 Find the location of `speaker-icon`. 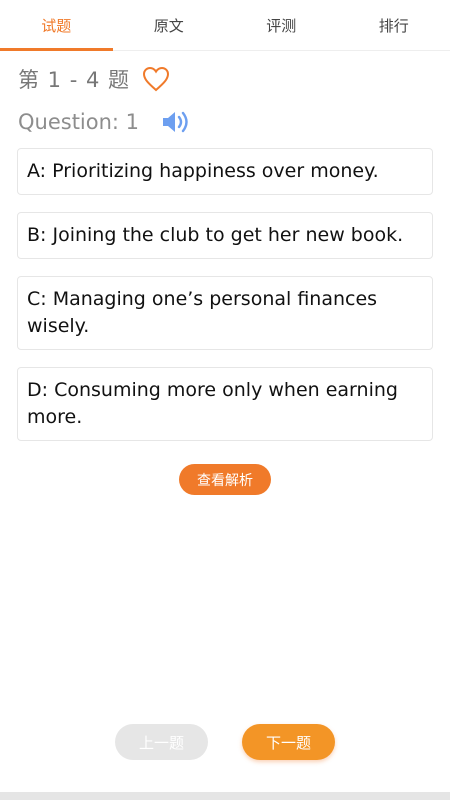

speaker-icon is located at coordinates (177, 122).